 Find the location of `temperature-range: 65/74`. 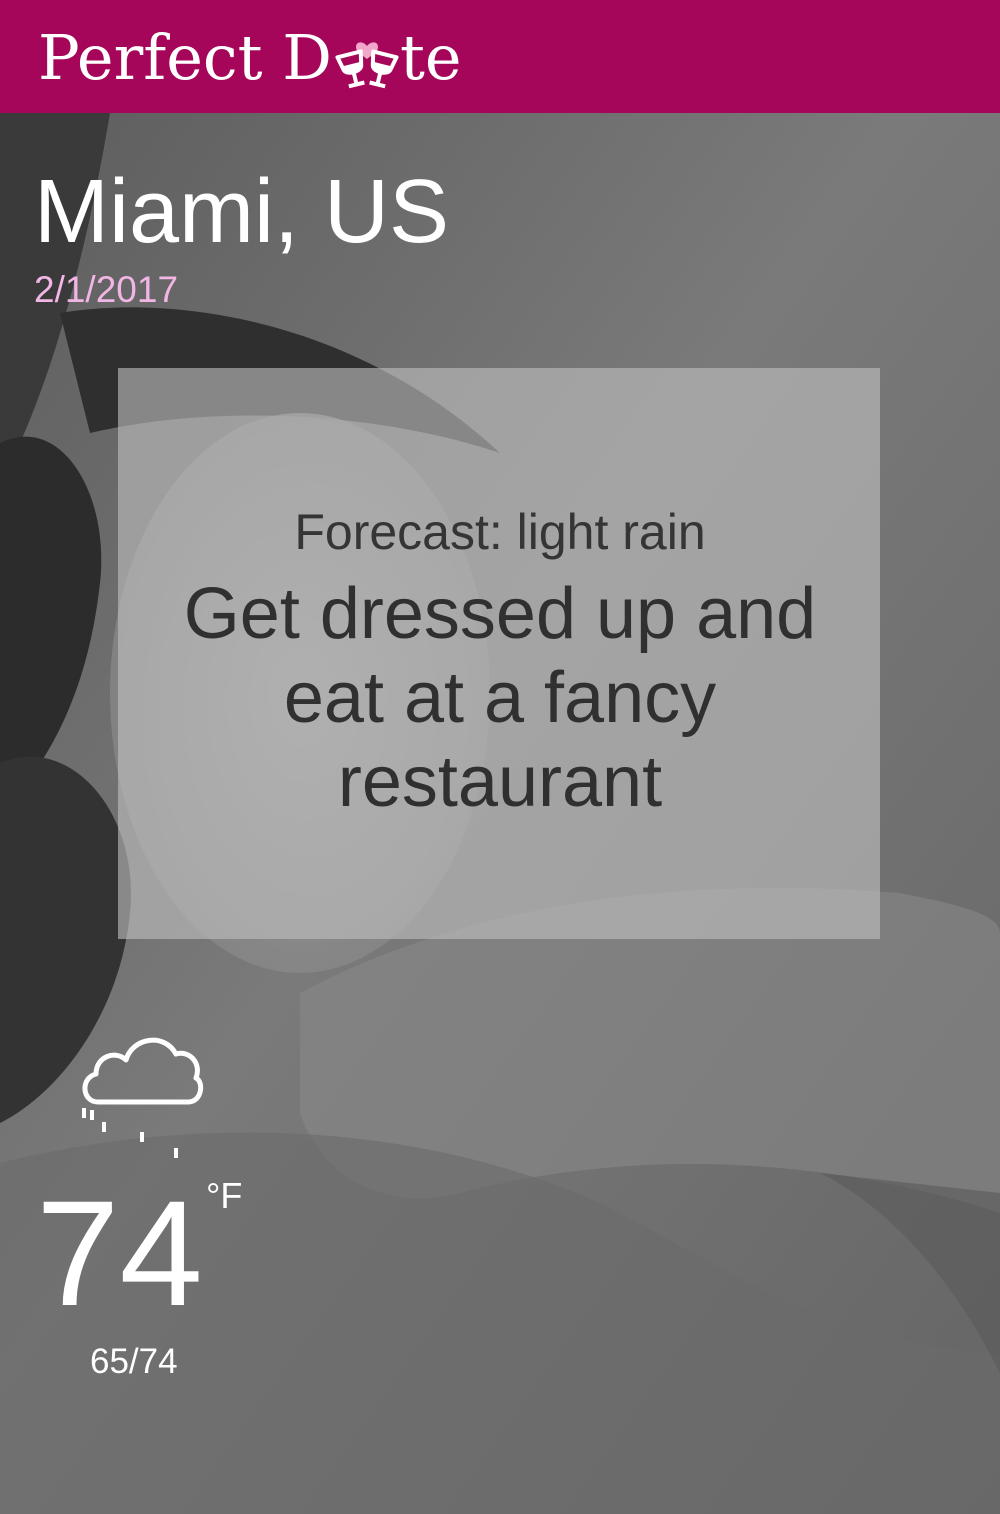

temperature-range: 65/74 is located at coordinates (134, 1361).